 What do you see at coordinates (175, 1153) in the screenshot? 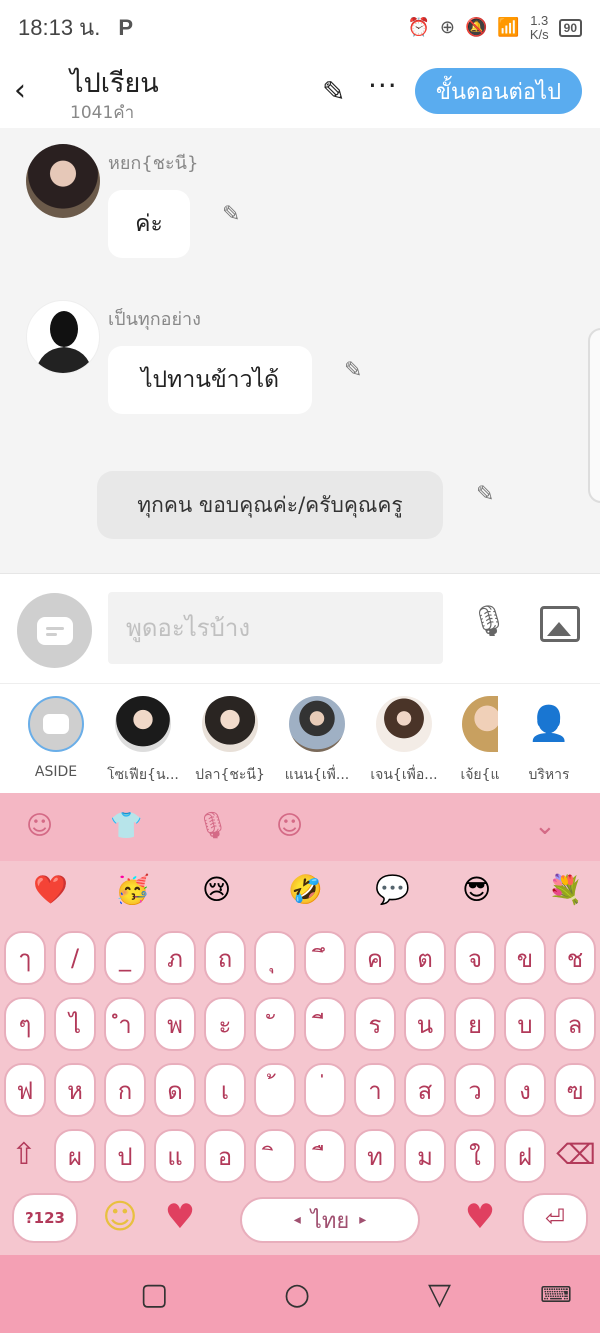
I see `key: แ` at bounding box center [175, 1153].